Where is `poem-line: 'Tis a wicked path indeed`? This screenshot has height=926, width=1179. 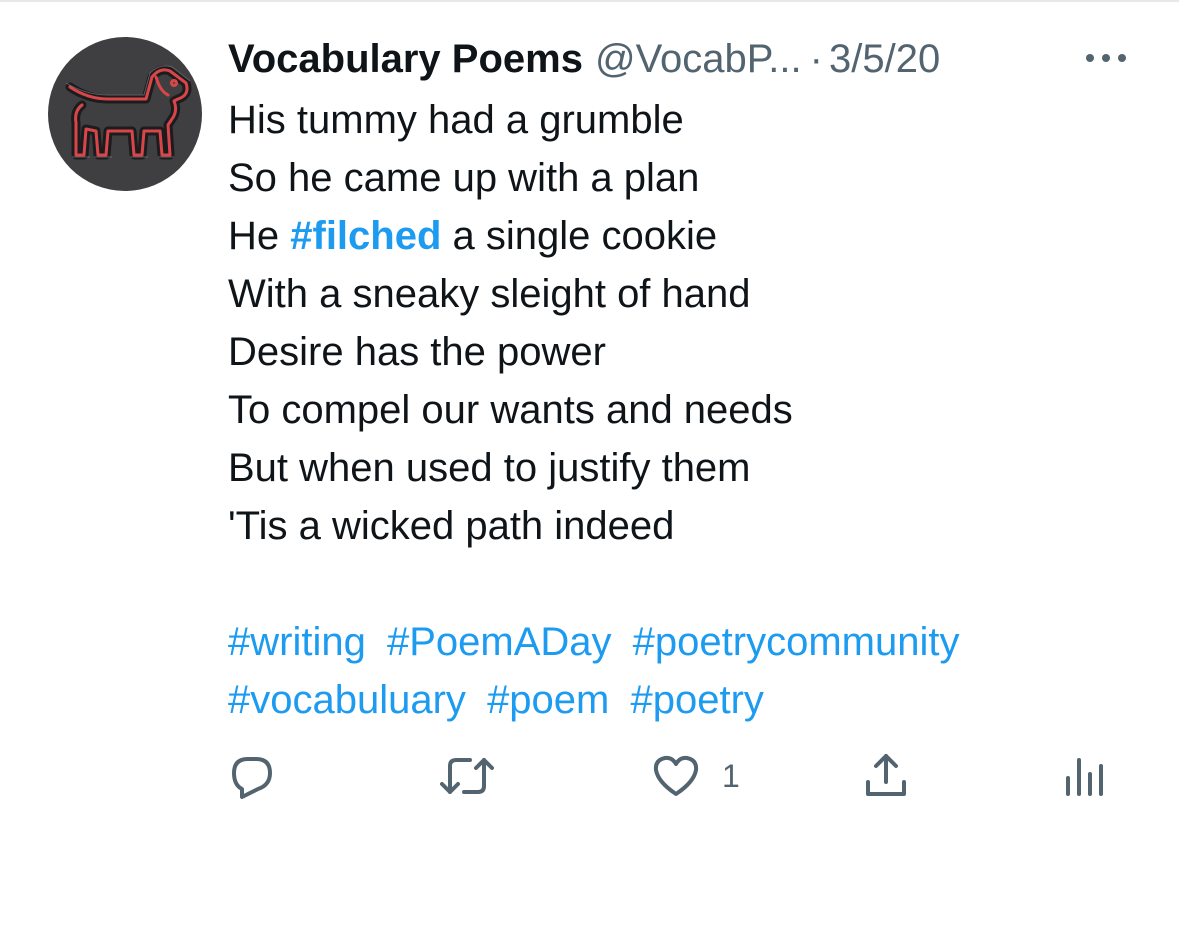 poem-line: 'Tis a wicked path indeed is located at coordinates (451, 526).